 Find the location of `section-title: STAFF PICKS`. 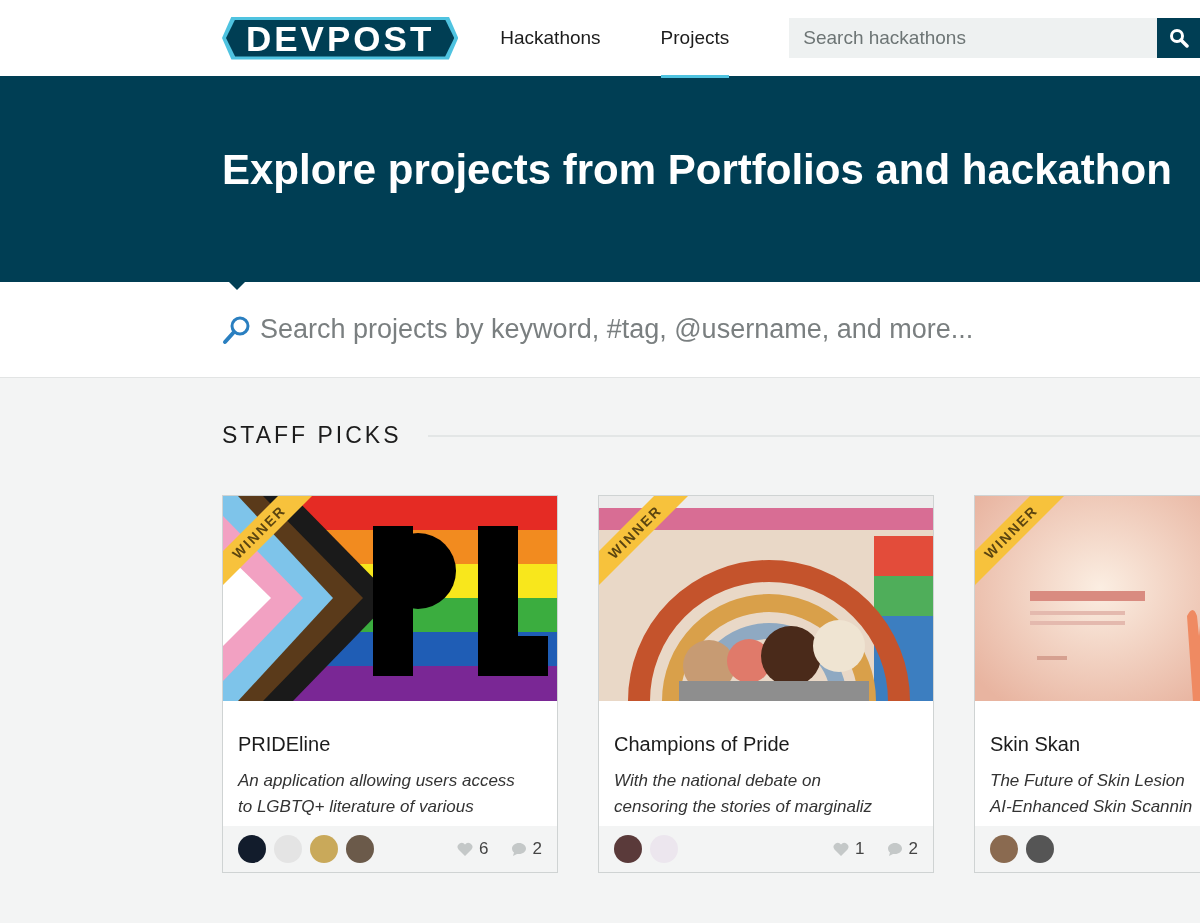

section-title: STAFF PICKS is located at coordinates (312, 435).